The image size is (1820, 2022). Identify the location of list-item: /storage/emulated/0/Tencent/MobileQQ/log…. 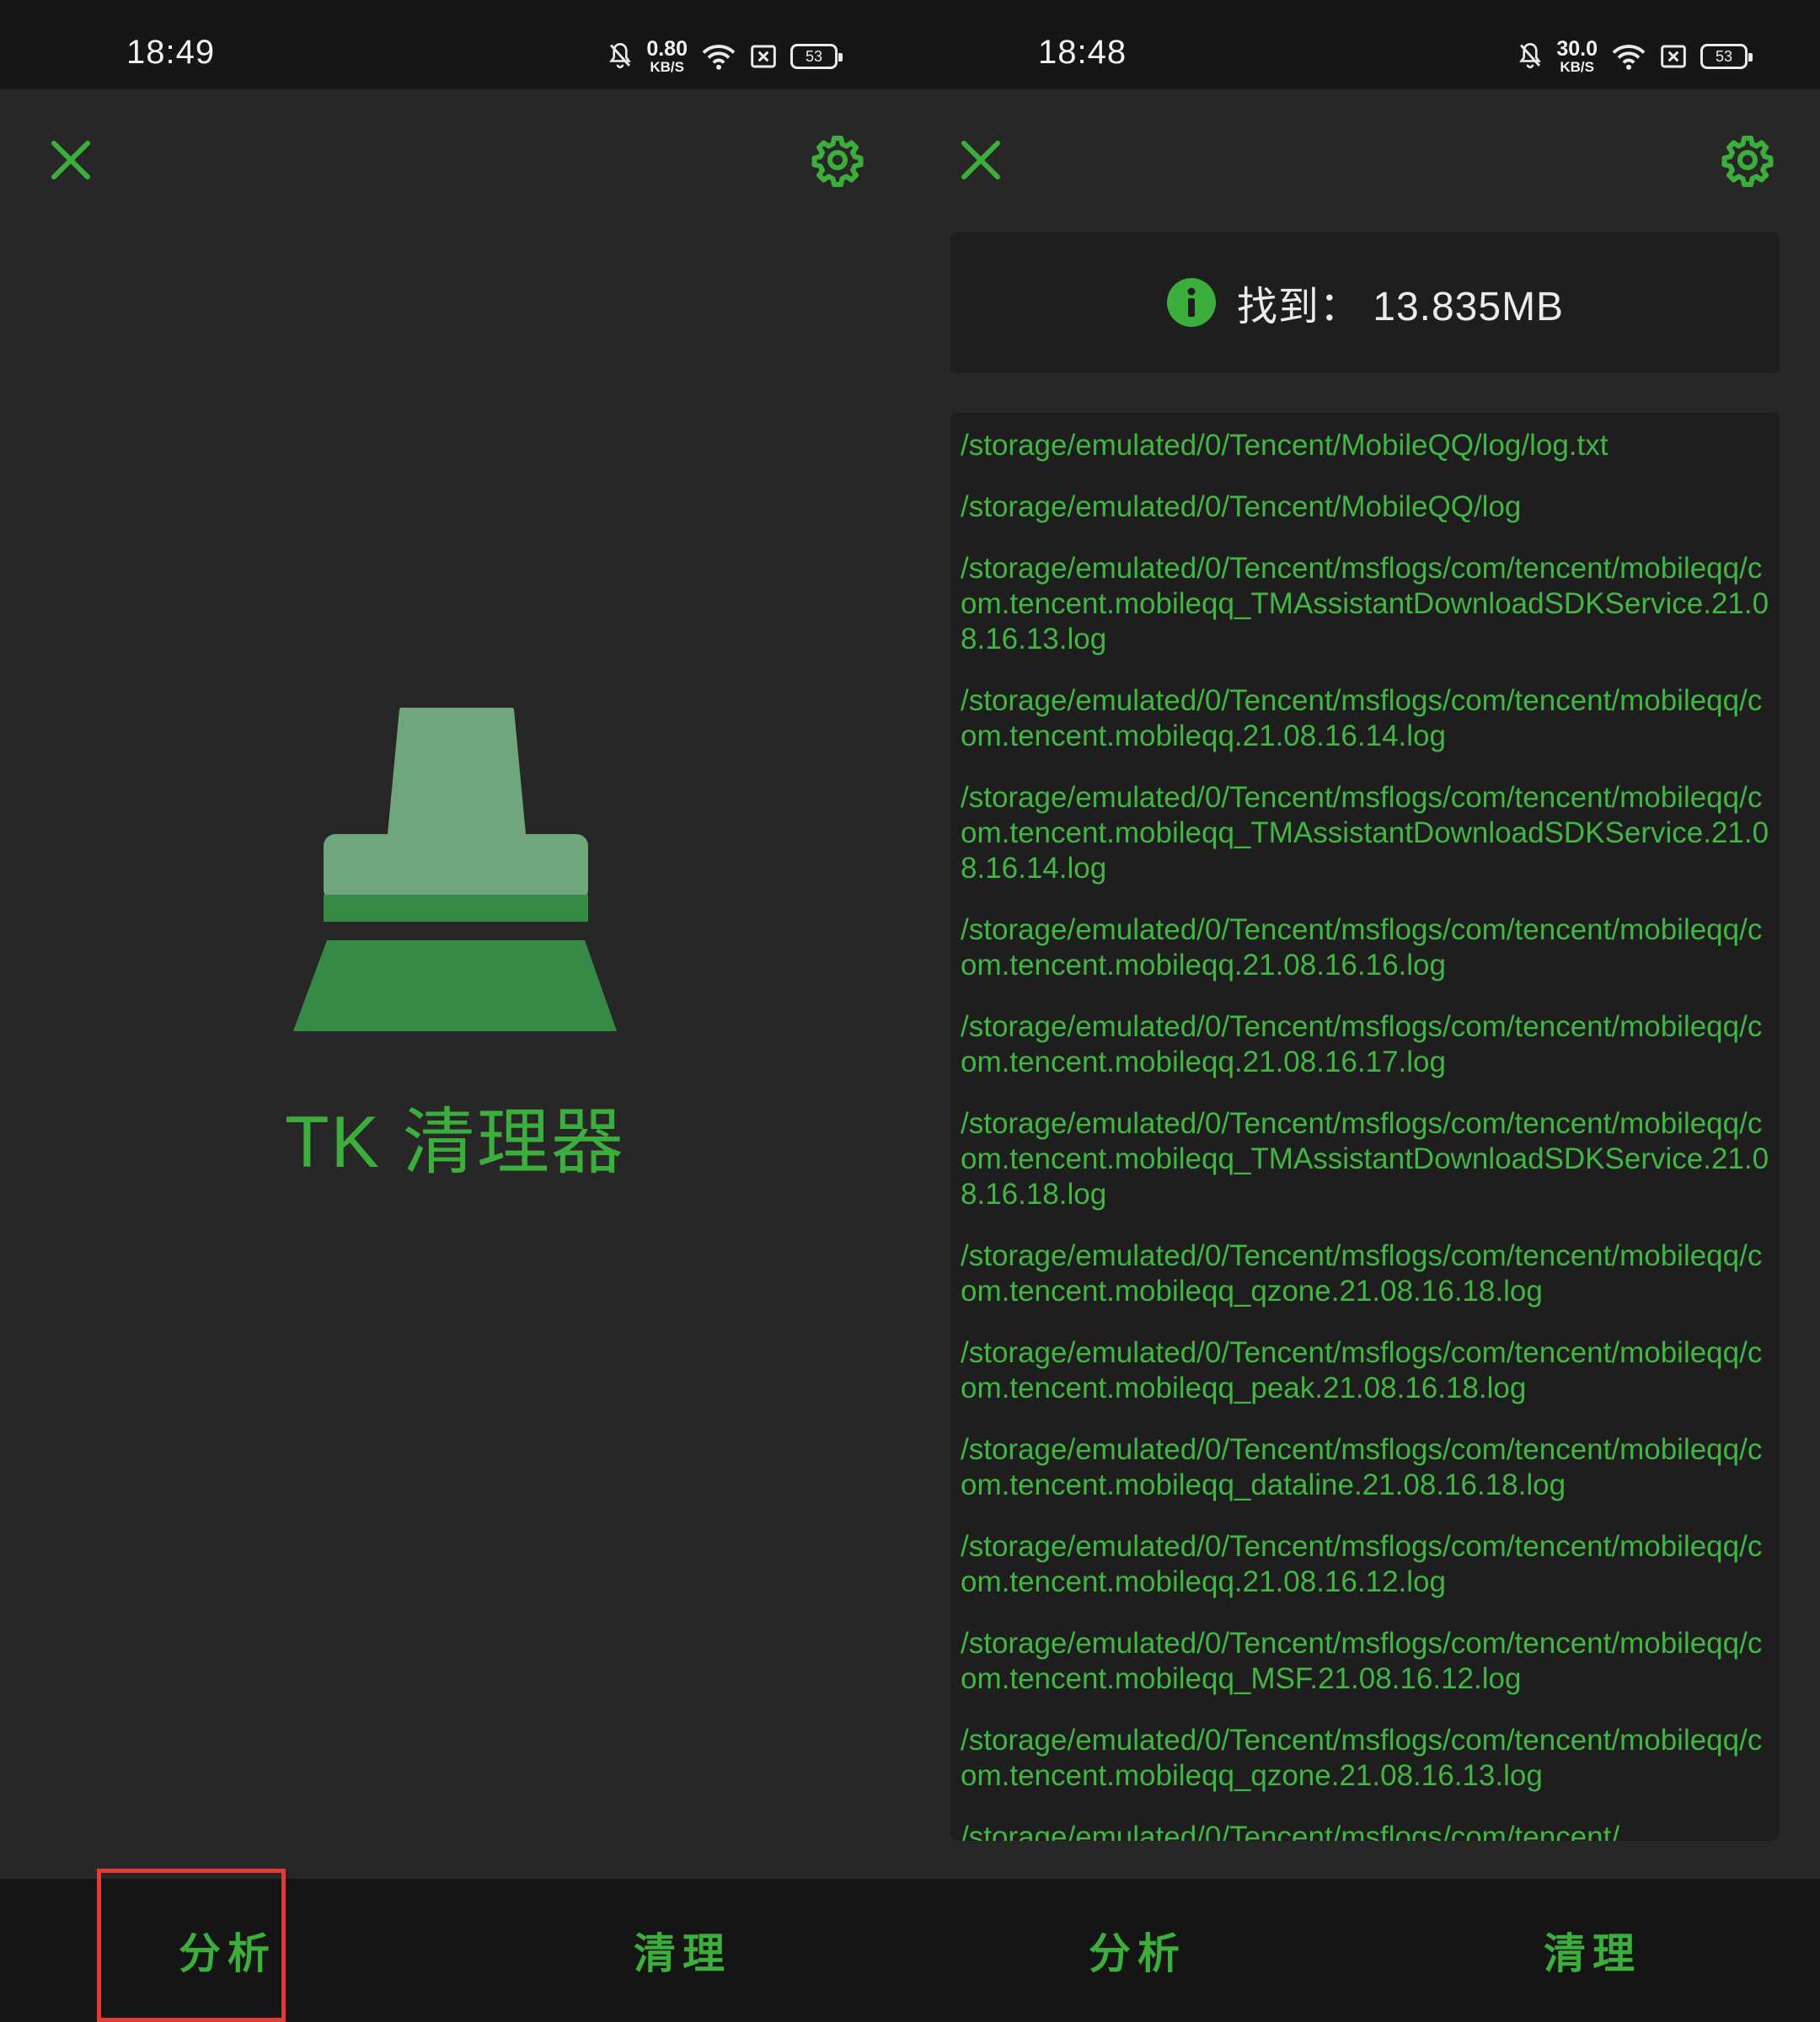
(1365, 445).